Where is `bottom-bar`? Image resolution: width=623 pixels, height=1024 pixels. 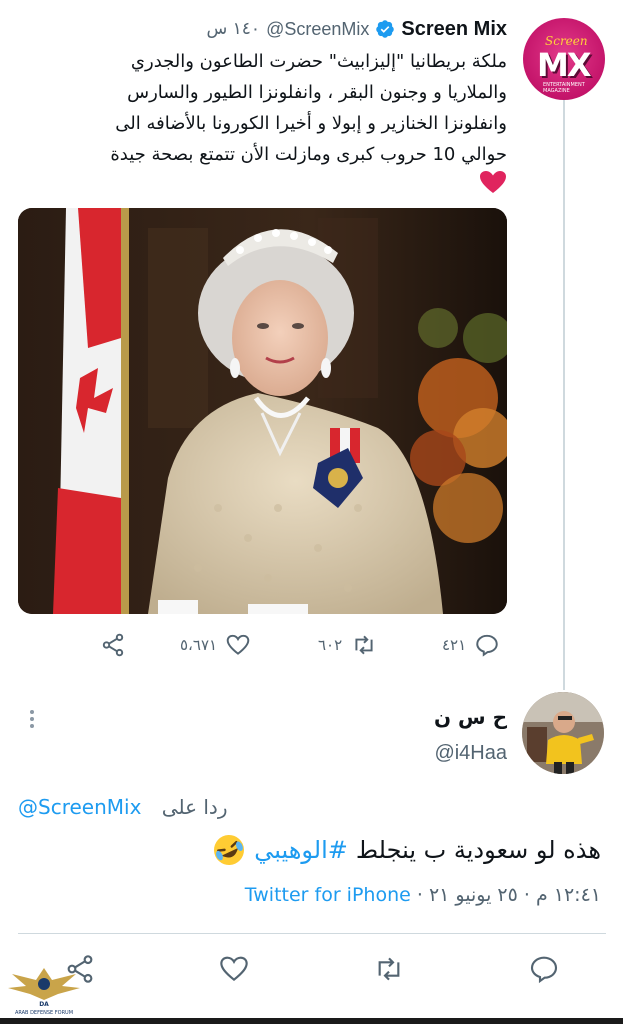
bottom-bar is located at coordinates (311, 1021).